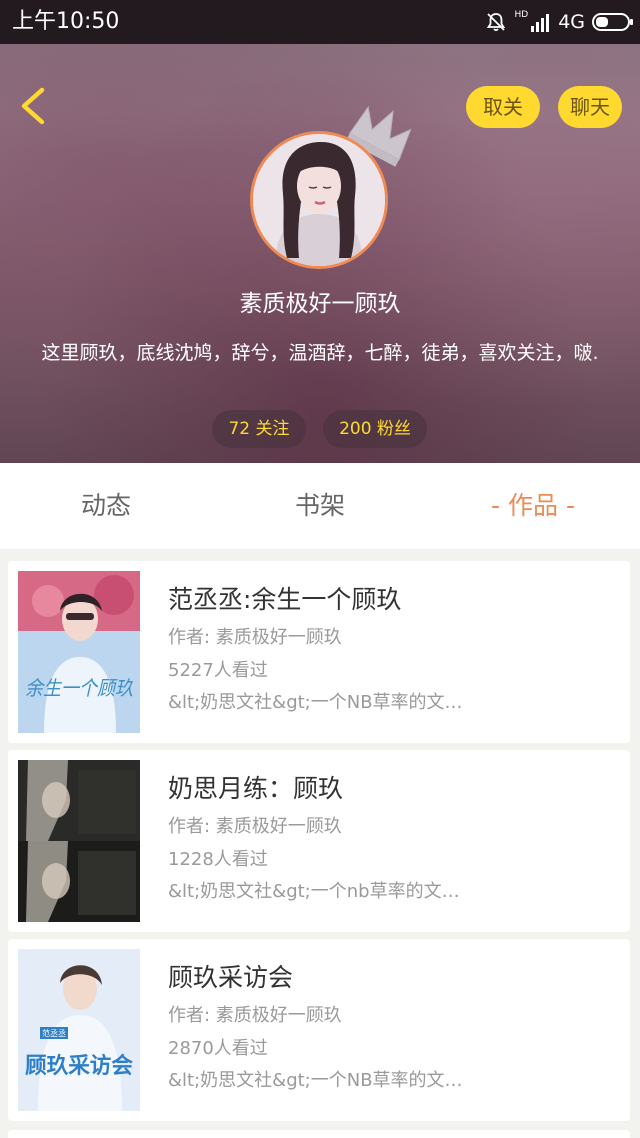  What do you see at coordinates (54, 1033) in the screenshot?
I see `cover-badge-text: 范丞丞` at bounding box center [54, 1033].